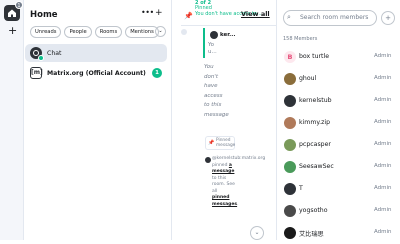 This screenshot has height=244, width=400. What do you see at coordinates (44, 15) in the screenshot?
I see `room-list-title: Home` at bounding box center [44, 15].